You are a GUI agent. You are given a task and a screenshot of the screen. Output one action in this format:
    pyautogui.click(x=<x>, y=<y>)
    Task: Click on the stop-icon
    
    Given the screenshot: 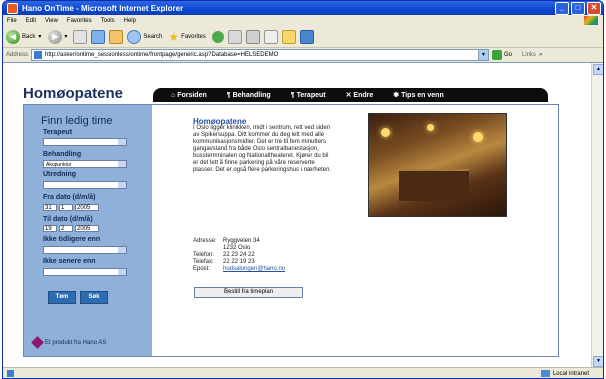 What is the action you would take?
    pyautogui.click(x=80, y=36)
    